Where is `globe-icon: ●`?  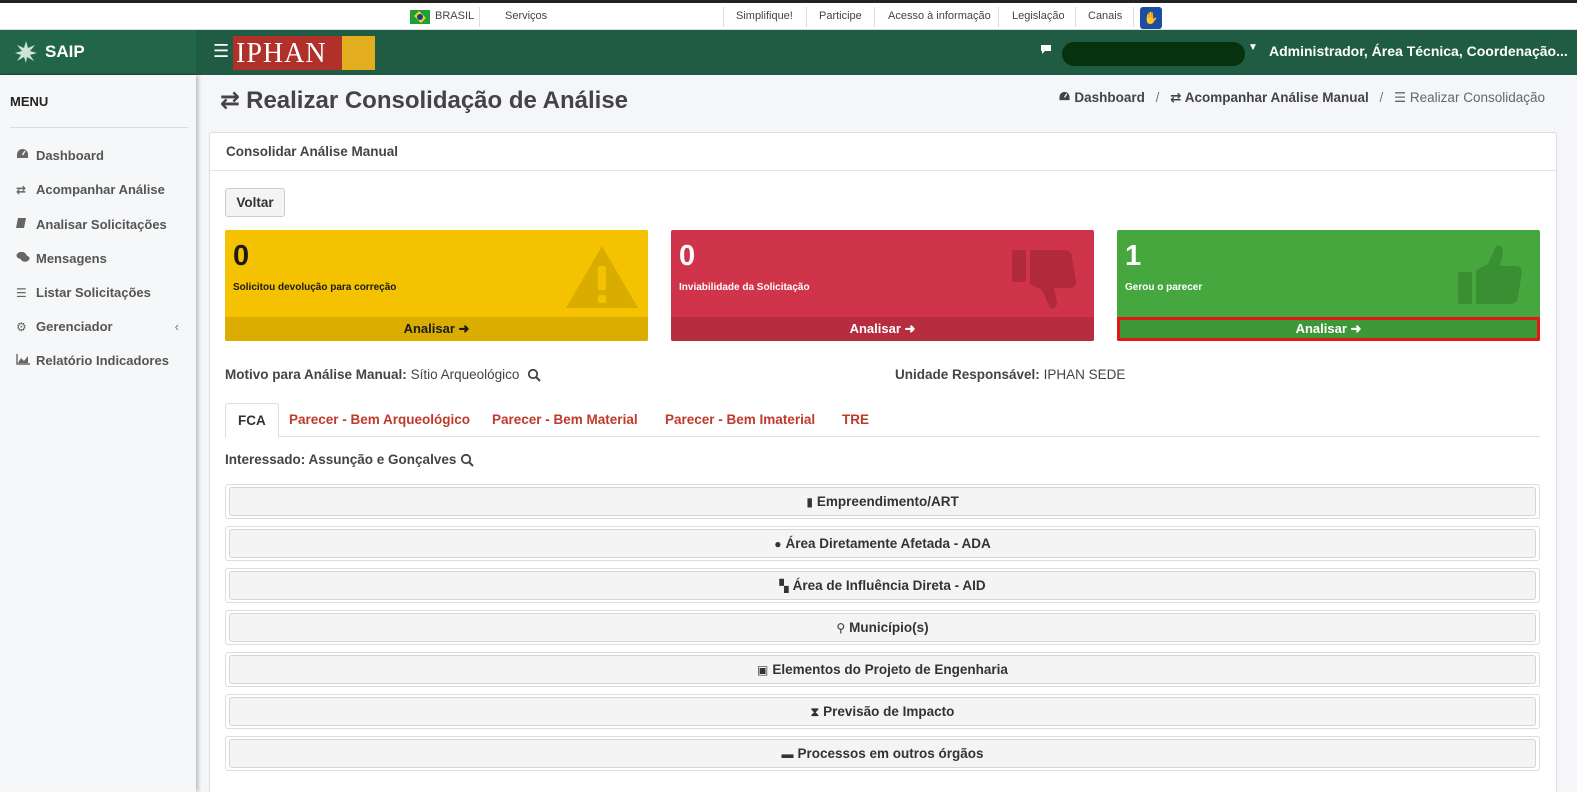
globe-icon: ● is located at coordinates (778, 544).